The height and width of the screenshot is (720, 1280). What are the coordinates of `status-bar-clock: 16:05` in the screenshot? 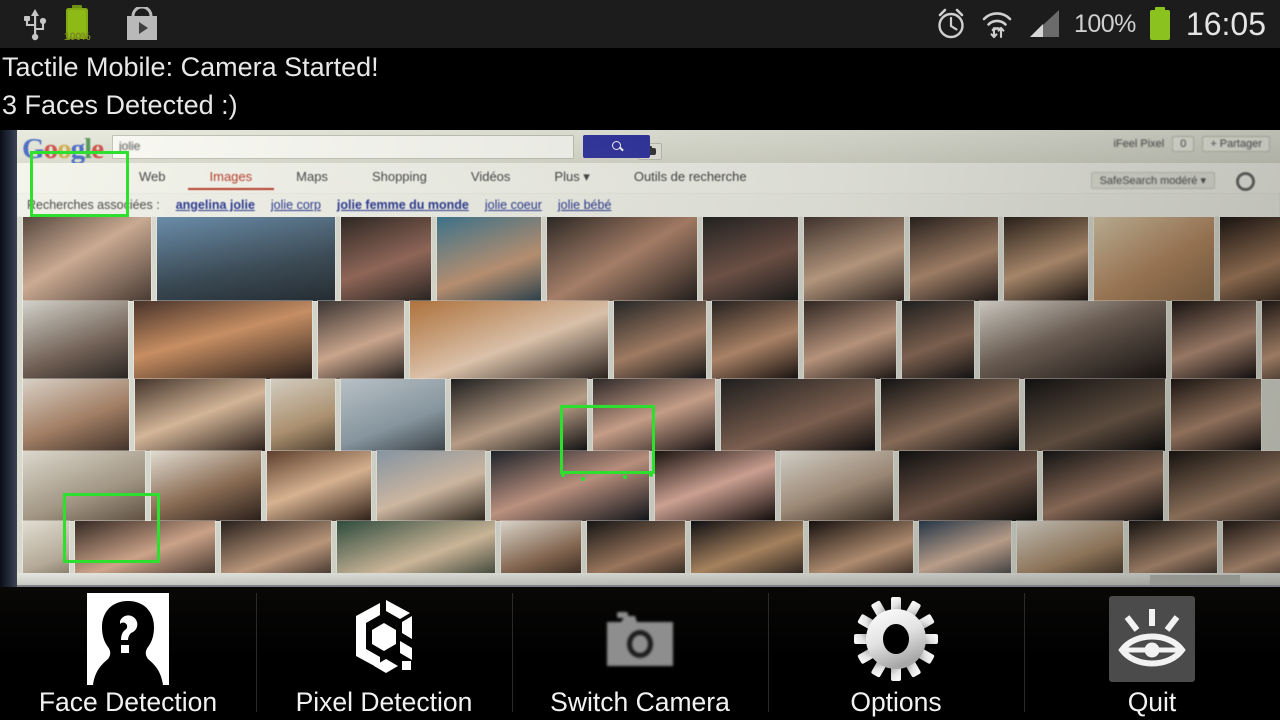 It's located at (1225, 23).